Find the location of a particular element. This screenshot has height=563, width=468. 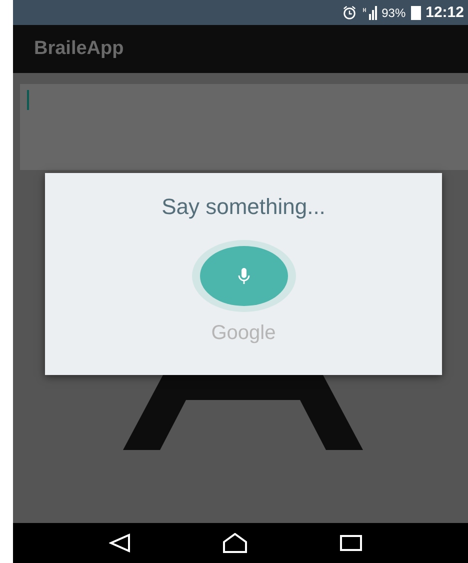

home-icon is located at coordinates (235, 543).